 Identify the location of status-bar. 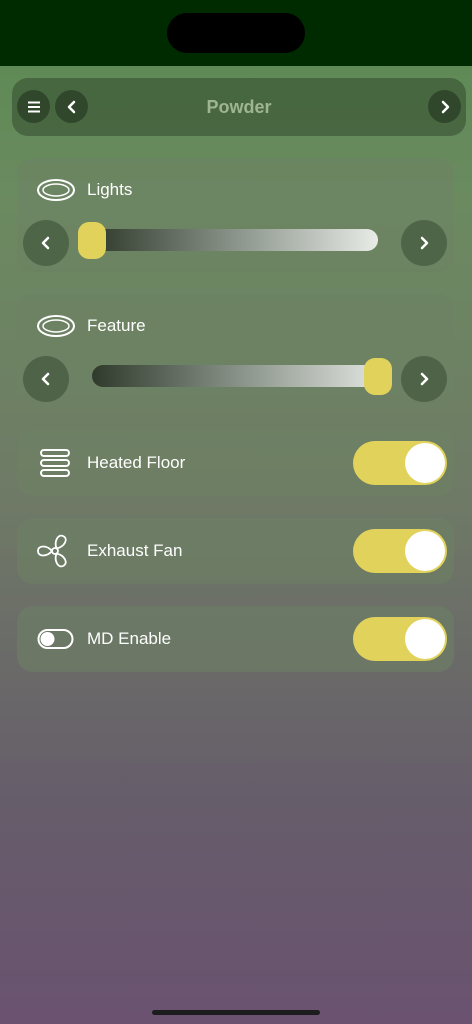
(236, 33).